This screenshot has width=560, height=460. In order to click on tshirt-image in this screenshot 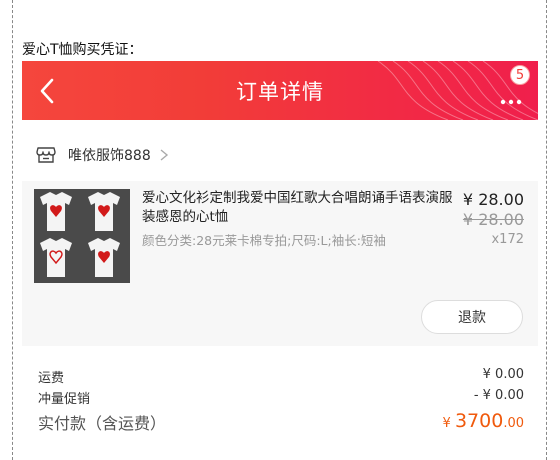, I will do `click(82, 236)`.